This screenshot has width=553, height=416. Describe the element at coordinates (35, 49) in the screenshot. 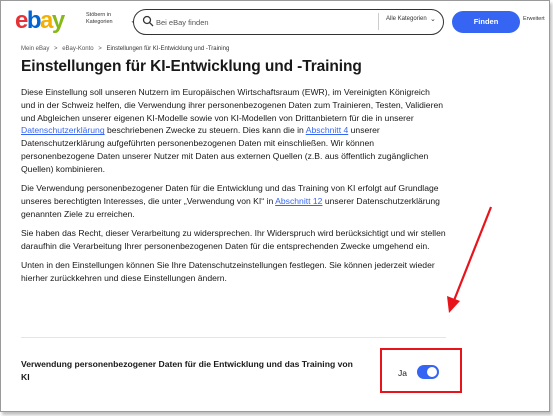

I see `breadcrumb-item: Mein eBay` at that location.